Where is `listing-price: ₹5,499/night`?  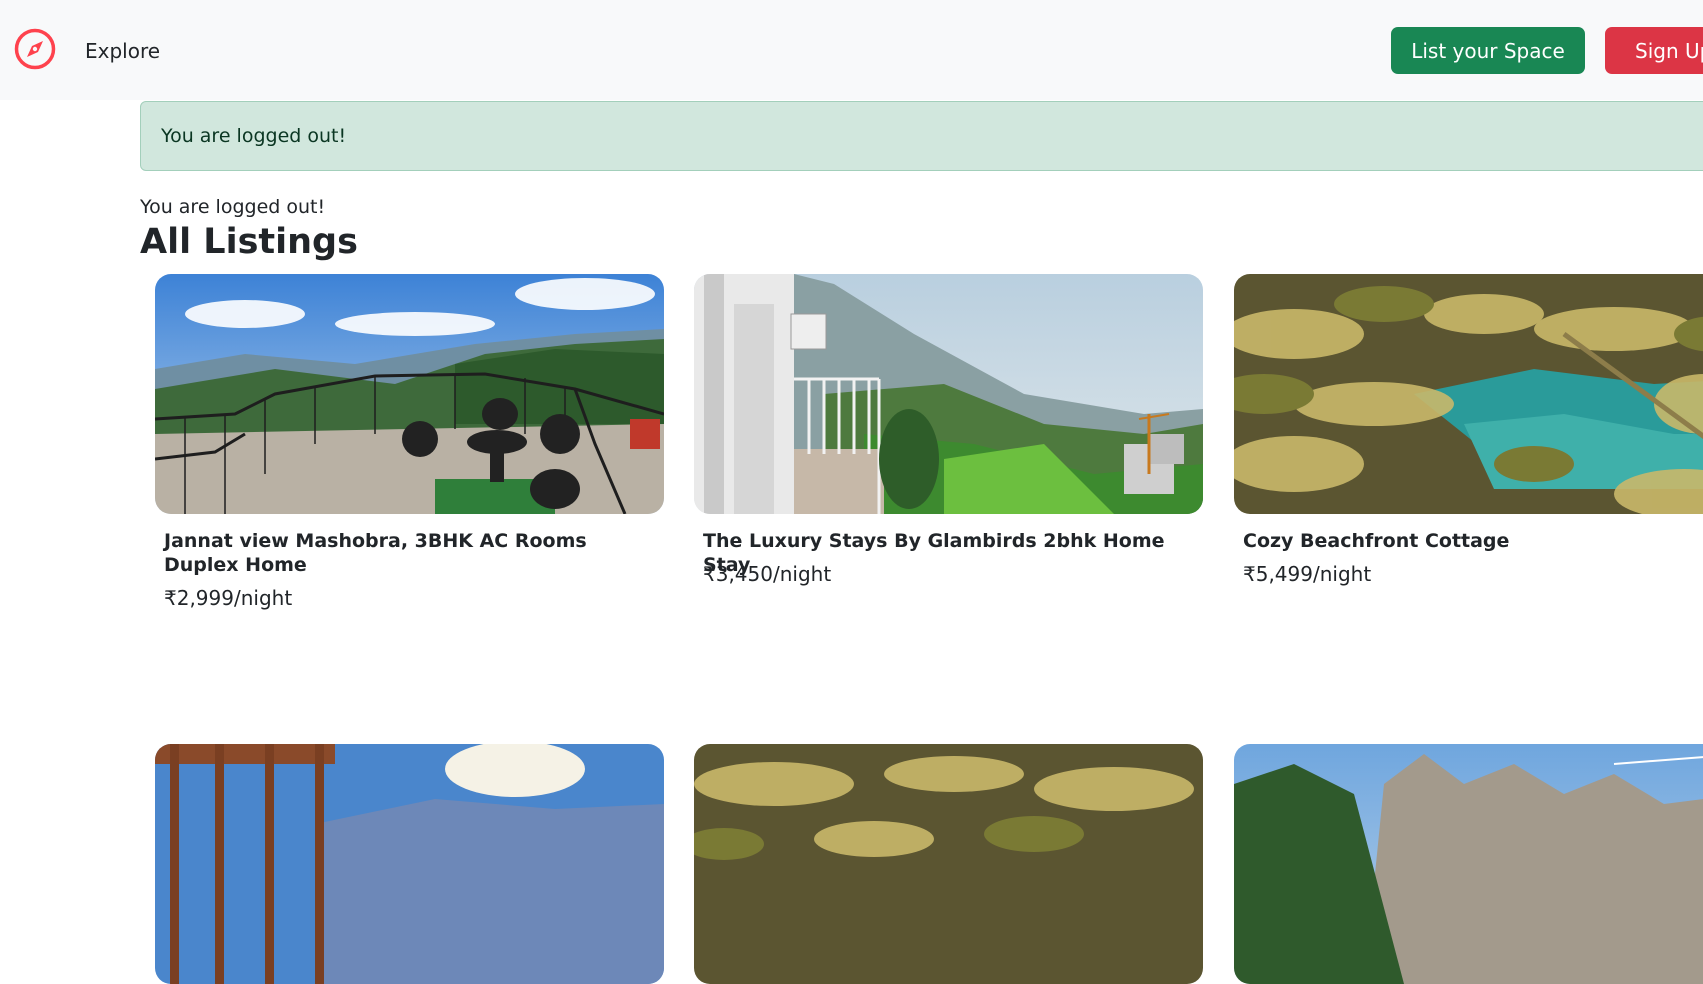 listing-price: ₹5,499/night is located at coordinates (1307, 574).